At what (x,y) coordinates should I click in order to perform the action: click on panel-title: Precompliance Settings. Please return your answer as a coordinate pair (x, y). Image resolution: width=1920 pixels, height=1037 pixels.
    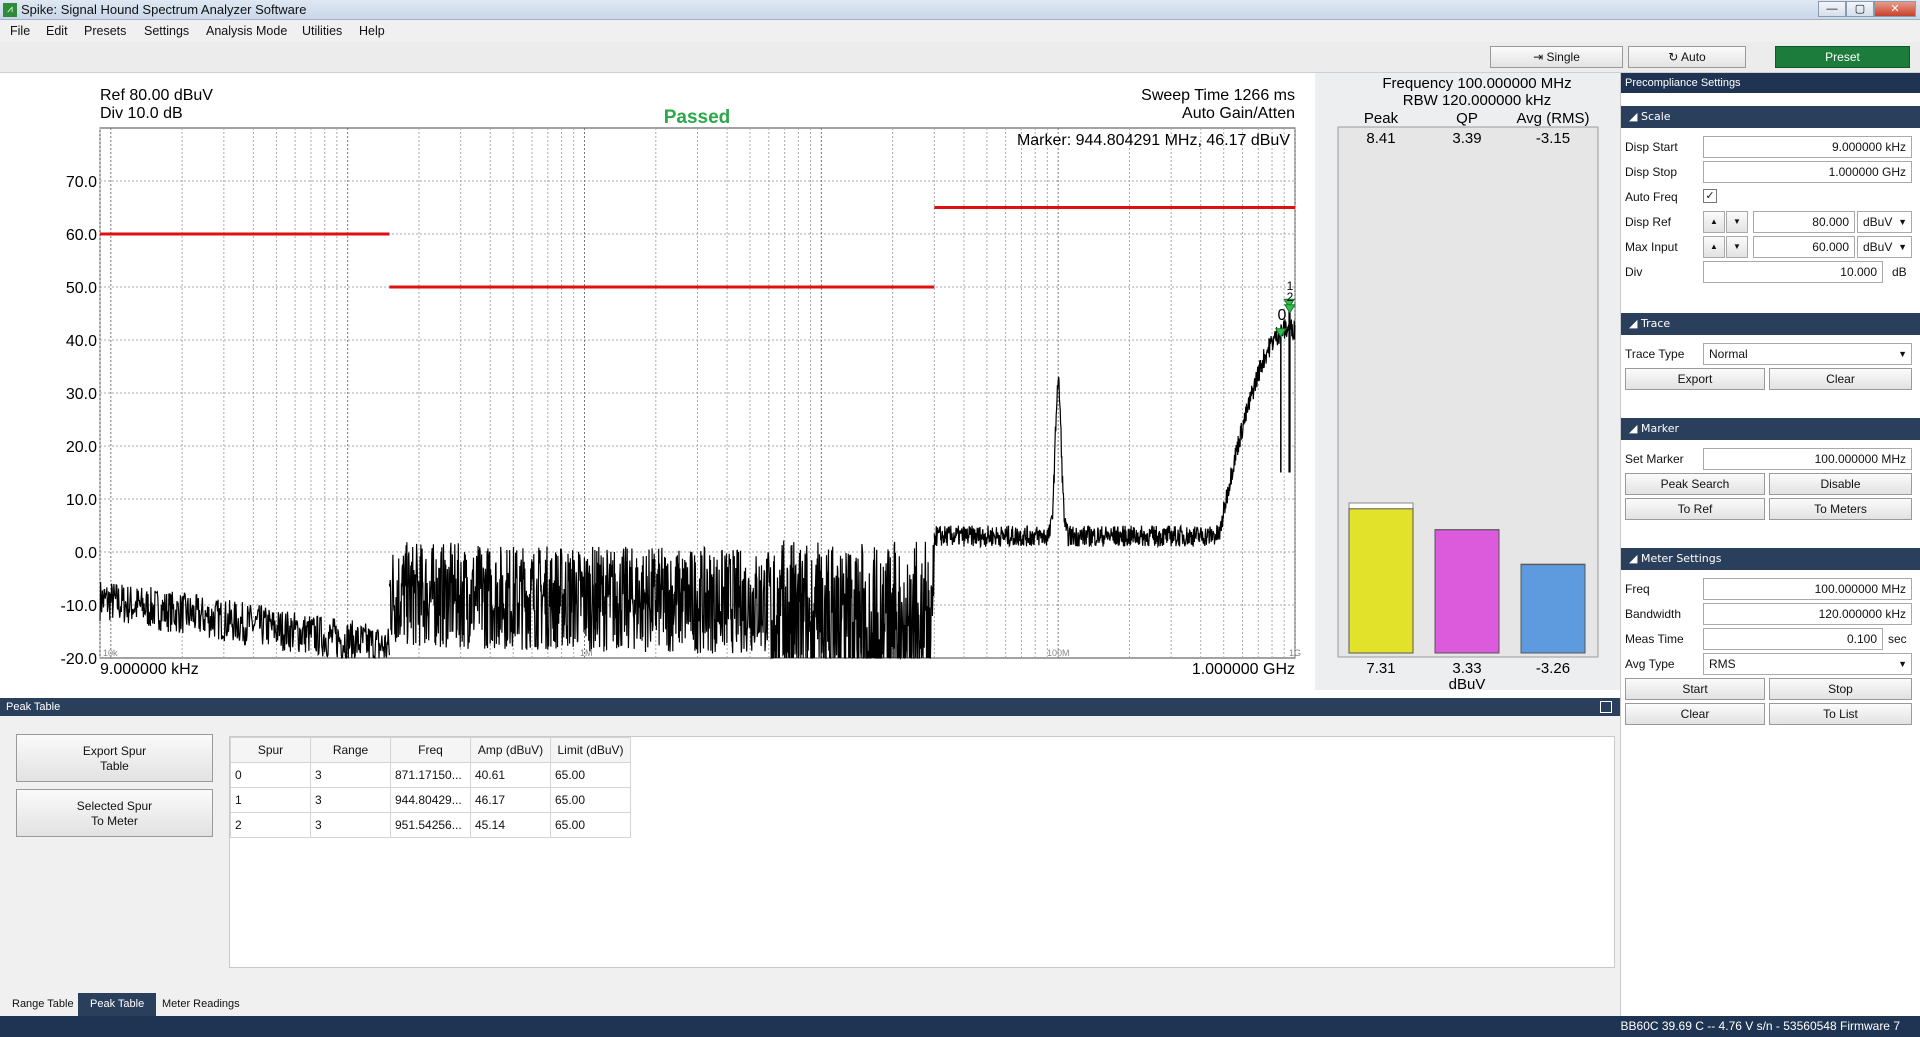
    Looking at the image, I should click on (1770, 83).